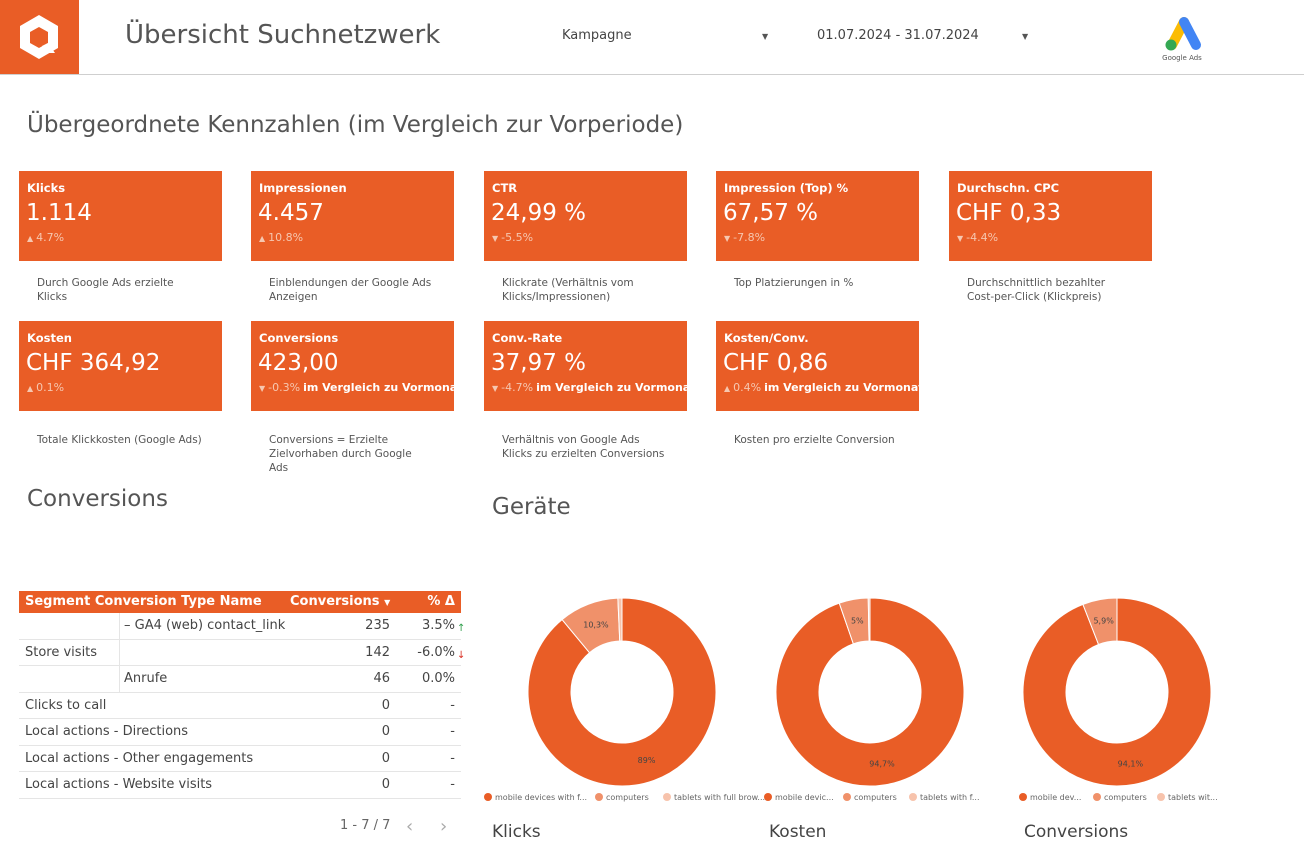  Describe the element at coordinates (119, 440) in the screenshot. I see `kpi-description: Totale Klickkosten (Google Ads)` at that location.